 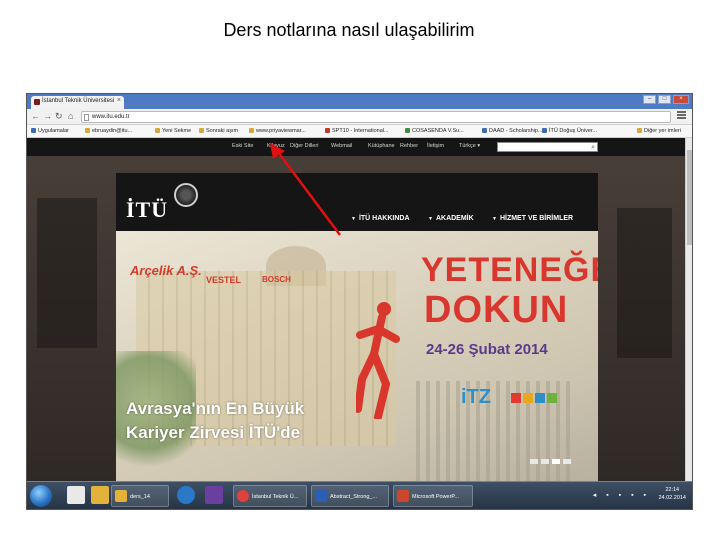 What do you see at coordinates (214, 495) in the screenshot?
I see `app-icon` at bounding box center [214, 495].